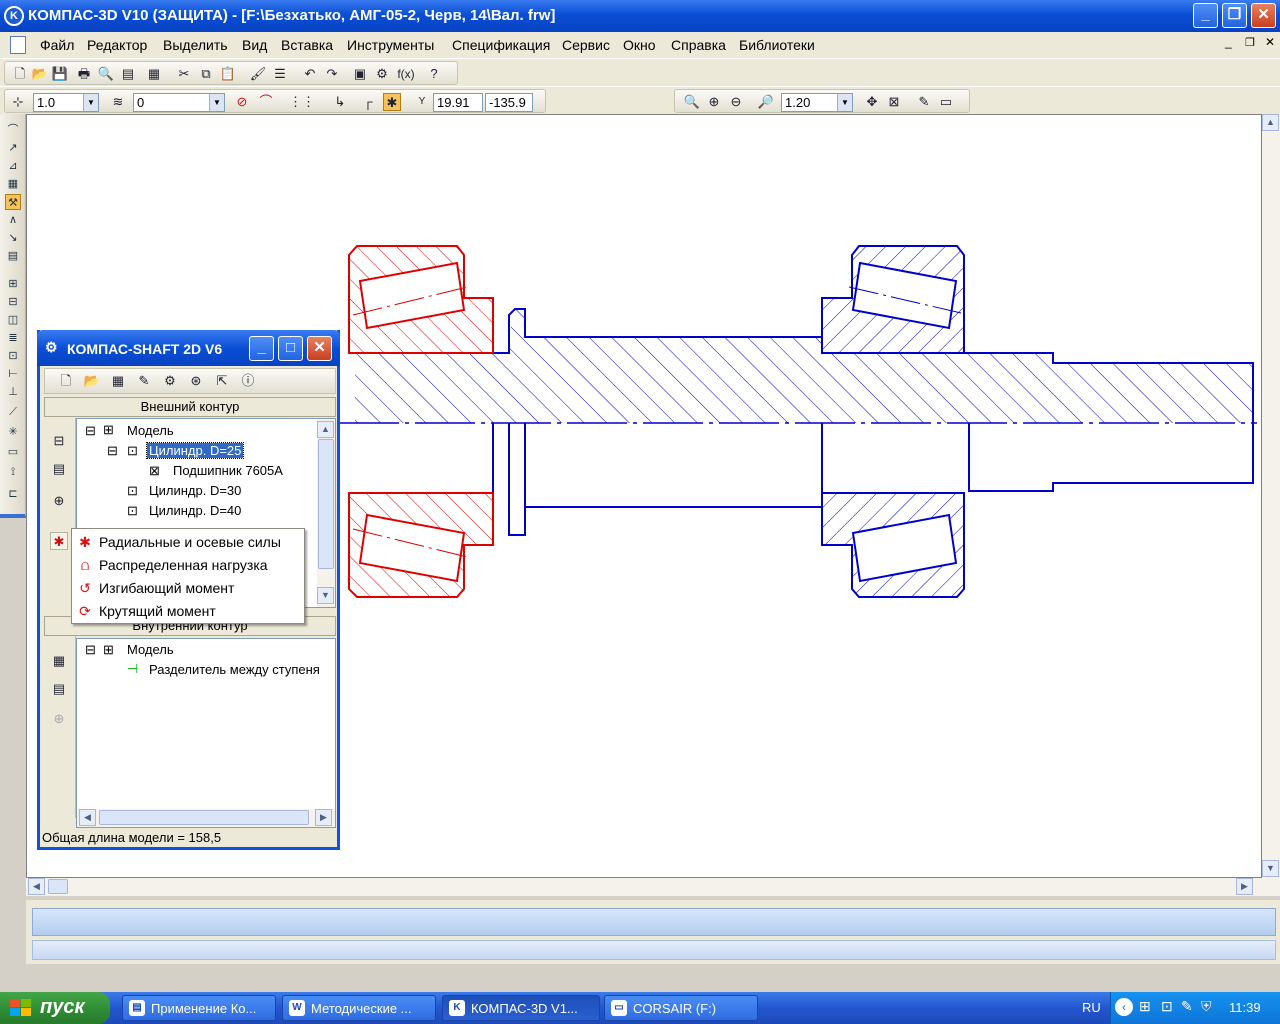 Image resolution: width=1280 pixels, height=1024 pixels. I want to click on inner-collapse-icon: ⊟, so click(90, 650).